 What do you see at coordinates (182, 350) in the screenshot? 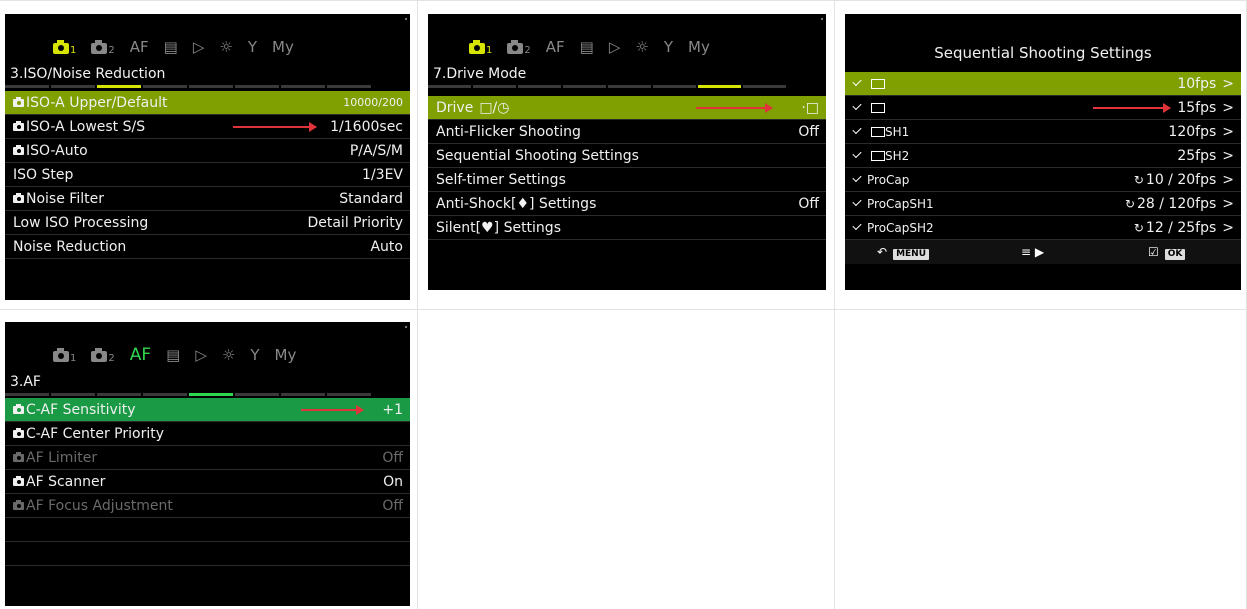
I see `menu-tabs: 1 2 AF ▤ ▷ ☼ Y My` at bounding box center [182, 350].